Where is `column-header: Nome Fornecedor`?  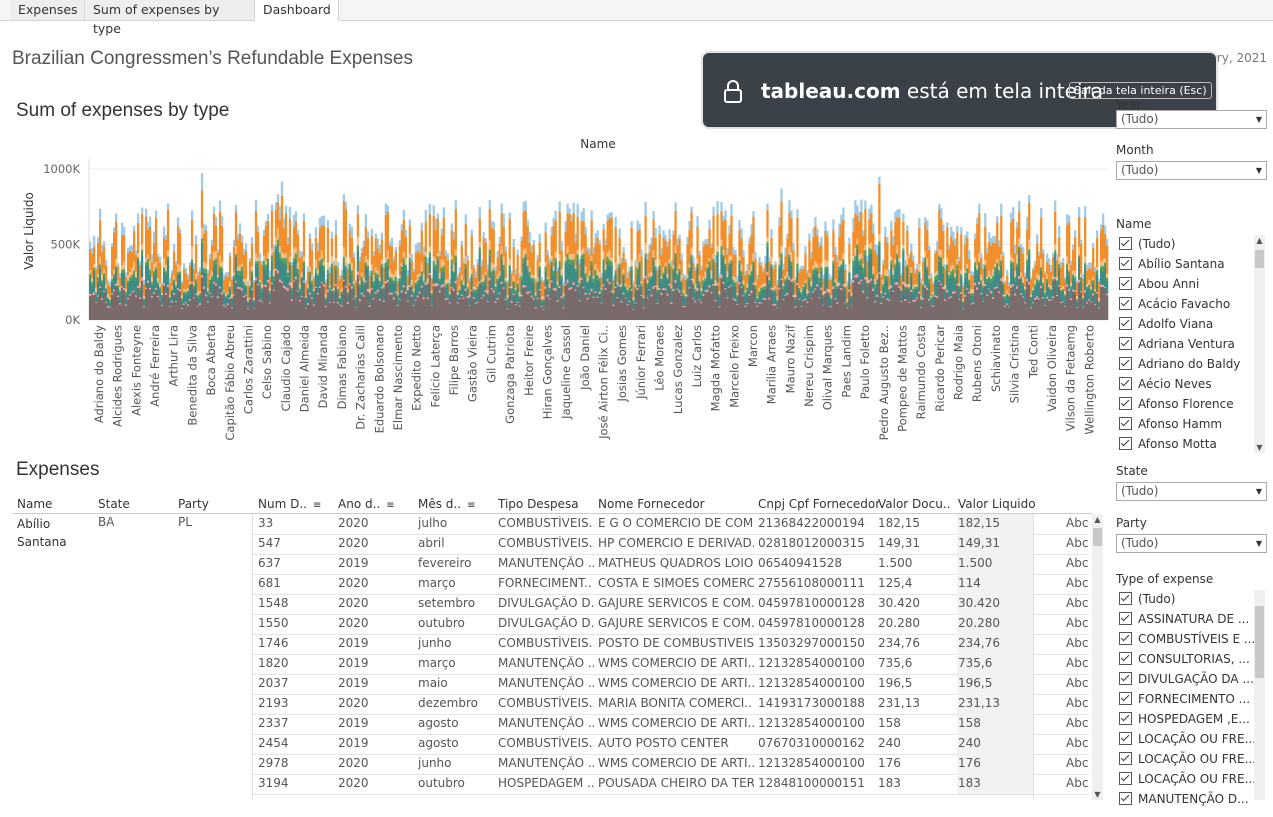
column-header: Nome Fornecedor is located at coordinates (651, 504).